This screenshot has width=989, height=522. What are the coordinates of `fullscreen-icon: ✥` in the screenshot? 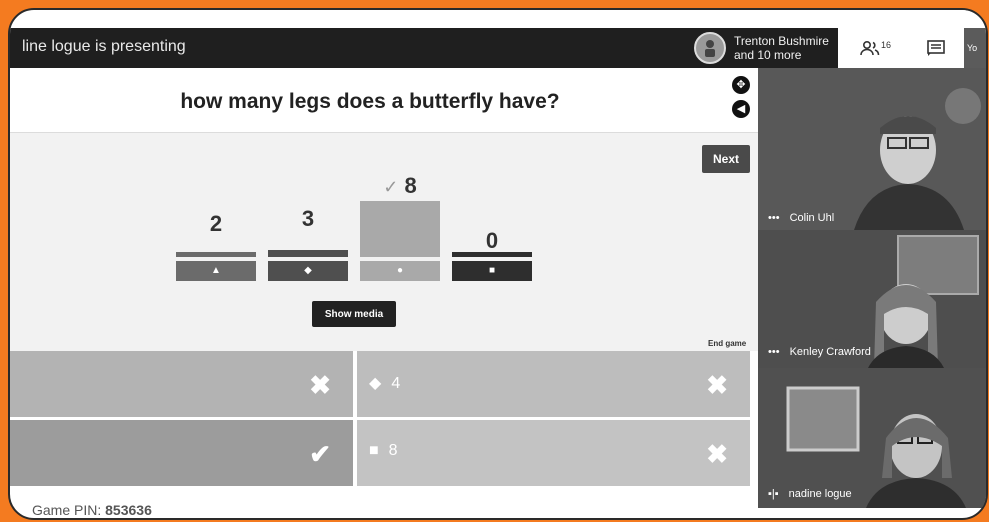 It's located at (741, 85).